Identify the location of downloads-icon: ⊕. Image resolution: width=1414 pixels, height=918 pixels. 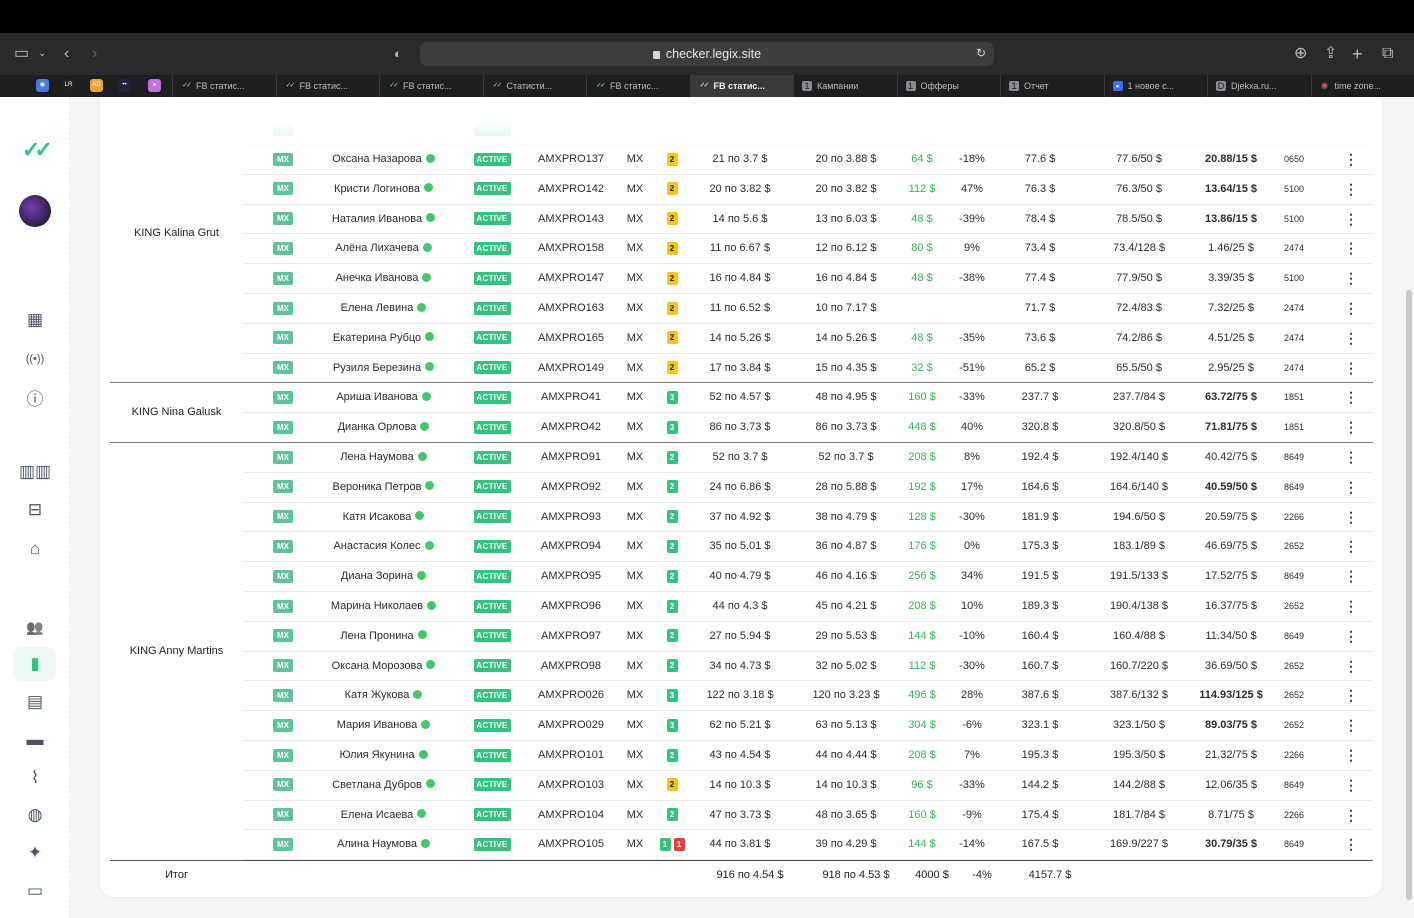
(1300, 54).